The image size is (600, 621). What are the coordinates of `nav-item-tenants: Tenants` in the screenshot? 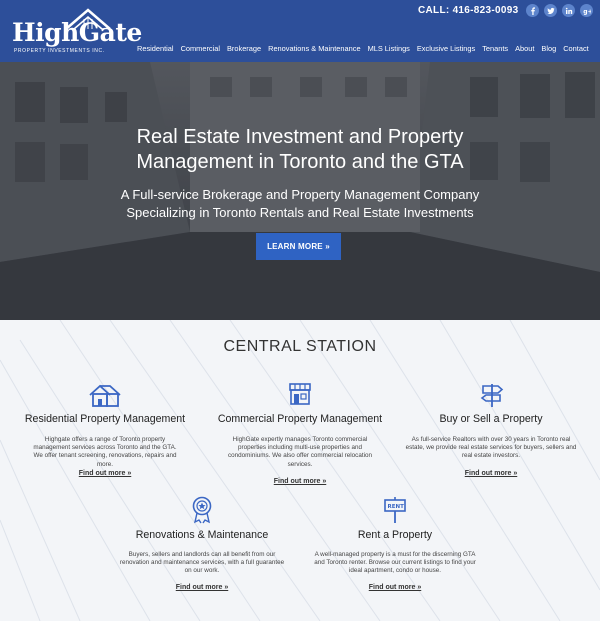 It's located at (495, 48).